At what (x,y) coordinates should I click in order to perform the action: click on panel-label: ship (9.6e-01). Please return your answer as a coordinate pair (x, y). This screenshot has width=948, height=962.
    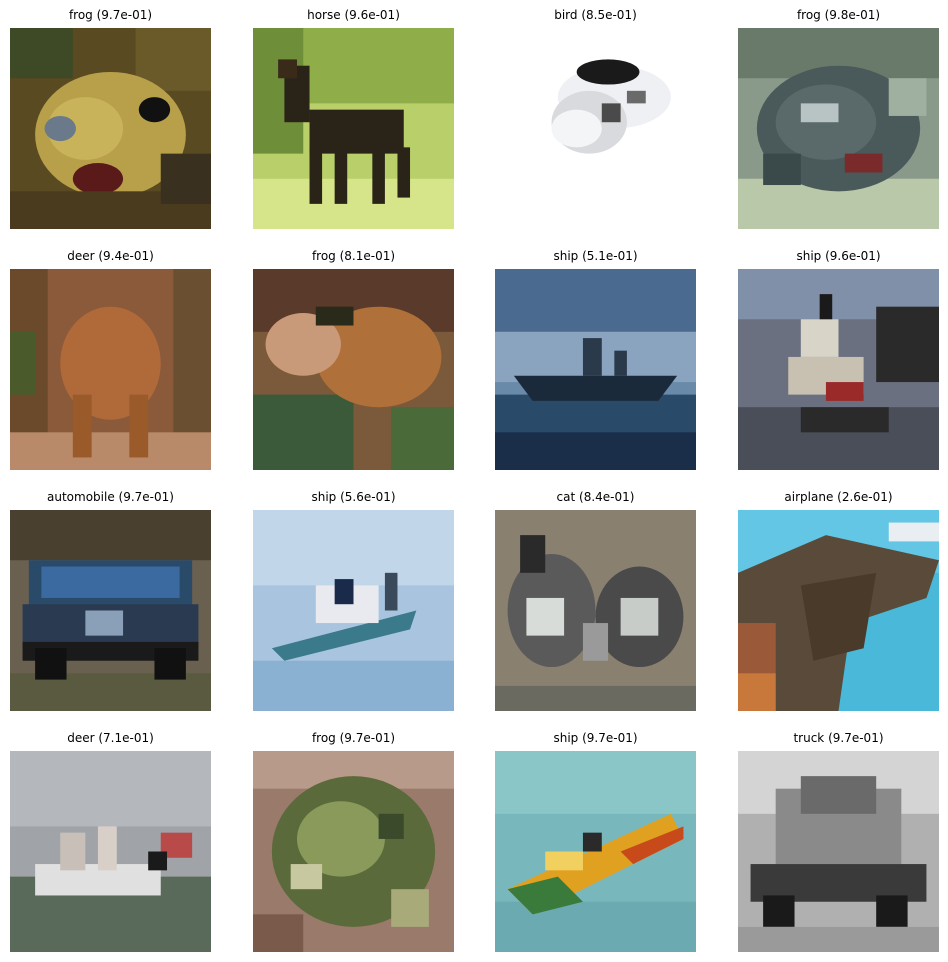
    Looking at the image, I should click on (838, 256).